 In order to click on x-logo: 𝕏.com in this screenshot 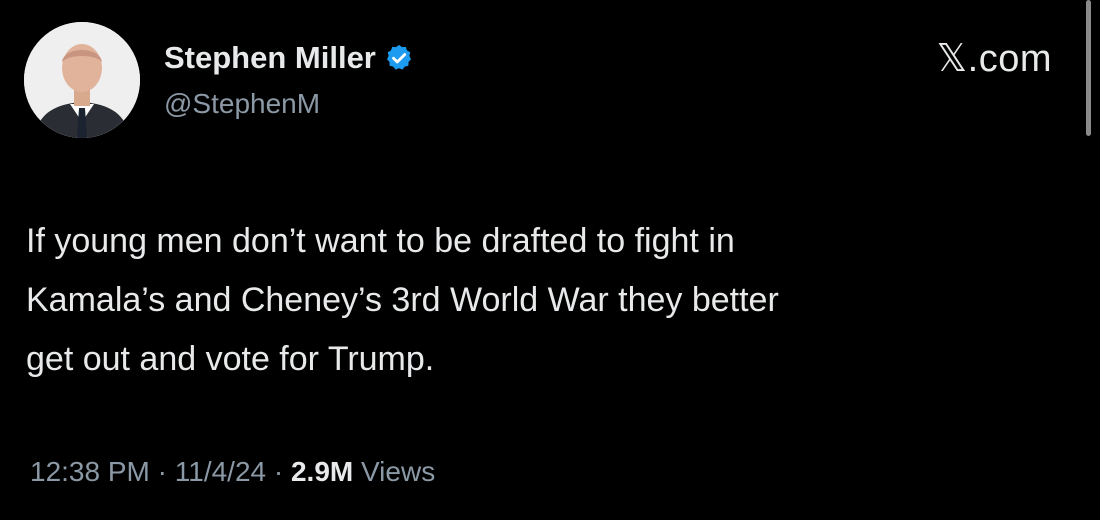, I will do `click(994, 59)`.